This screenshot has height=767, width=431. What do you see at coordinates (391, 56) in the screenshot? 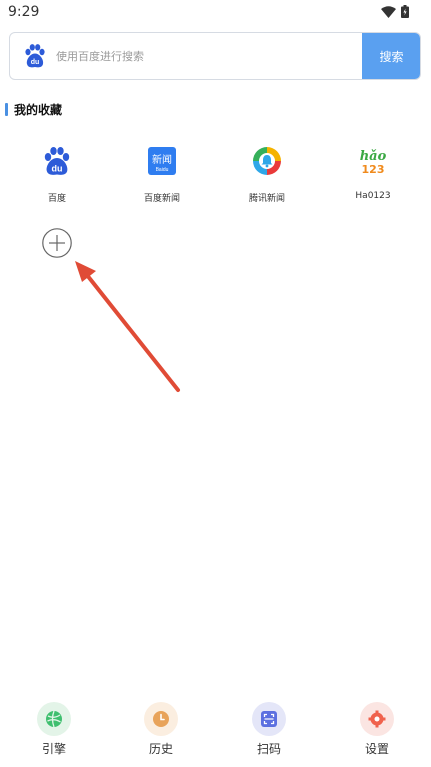
I see `search-button: 搜索` at bounding box center [391, 56].